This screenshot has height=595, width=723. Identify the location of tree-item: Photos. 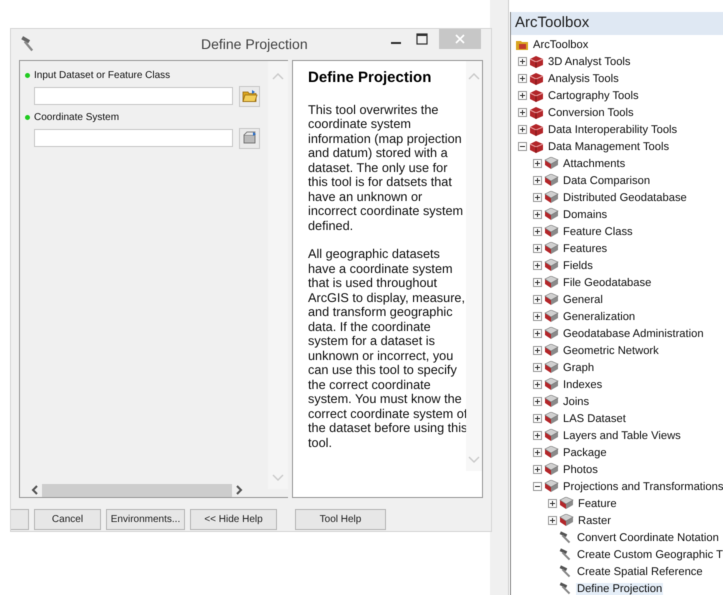
(580, 470).